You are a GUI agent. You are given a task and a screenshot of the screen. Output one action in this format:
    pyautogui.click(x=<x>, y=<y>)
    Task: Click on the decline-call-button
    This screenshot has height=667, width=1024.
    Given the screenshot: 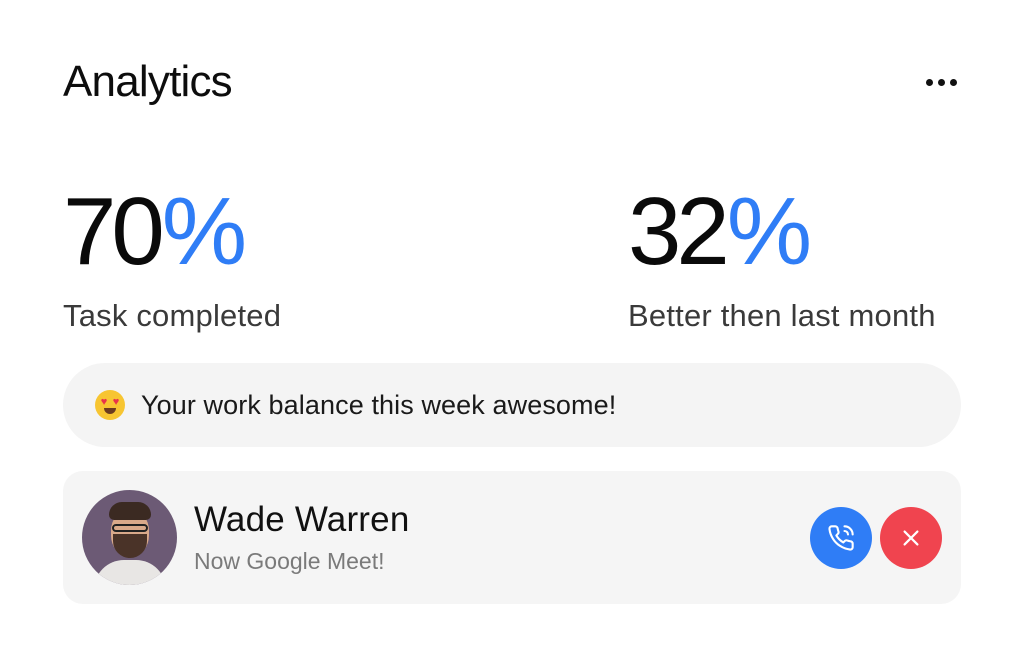 What is the action you would take?
    pyautogui.click(x=911, y=537)
    